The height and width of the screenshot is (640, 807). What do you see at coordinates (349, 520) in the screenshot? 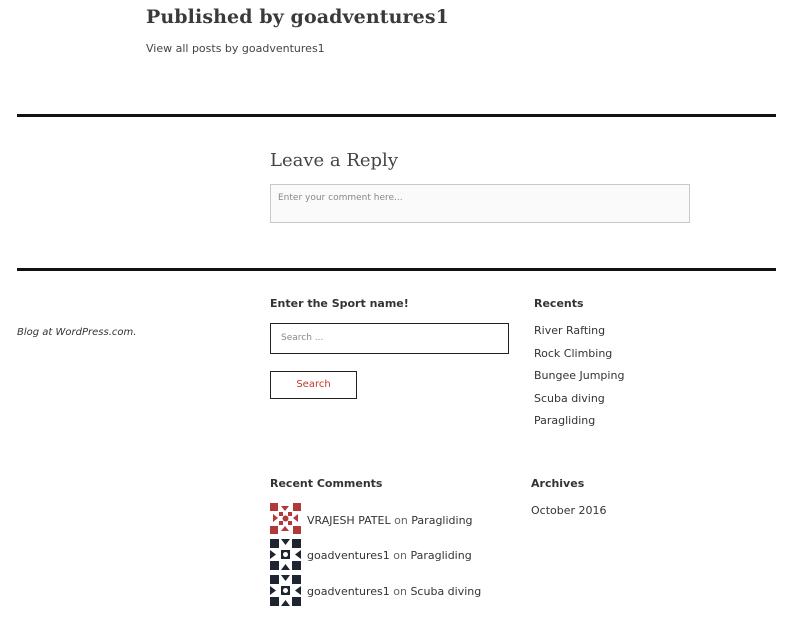
I see `comment-author-link: VRAJESH PATEL` at bounding box center [349, 520].